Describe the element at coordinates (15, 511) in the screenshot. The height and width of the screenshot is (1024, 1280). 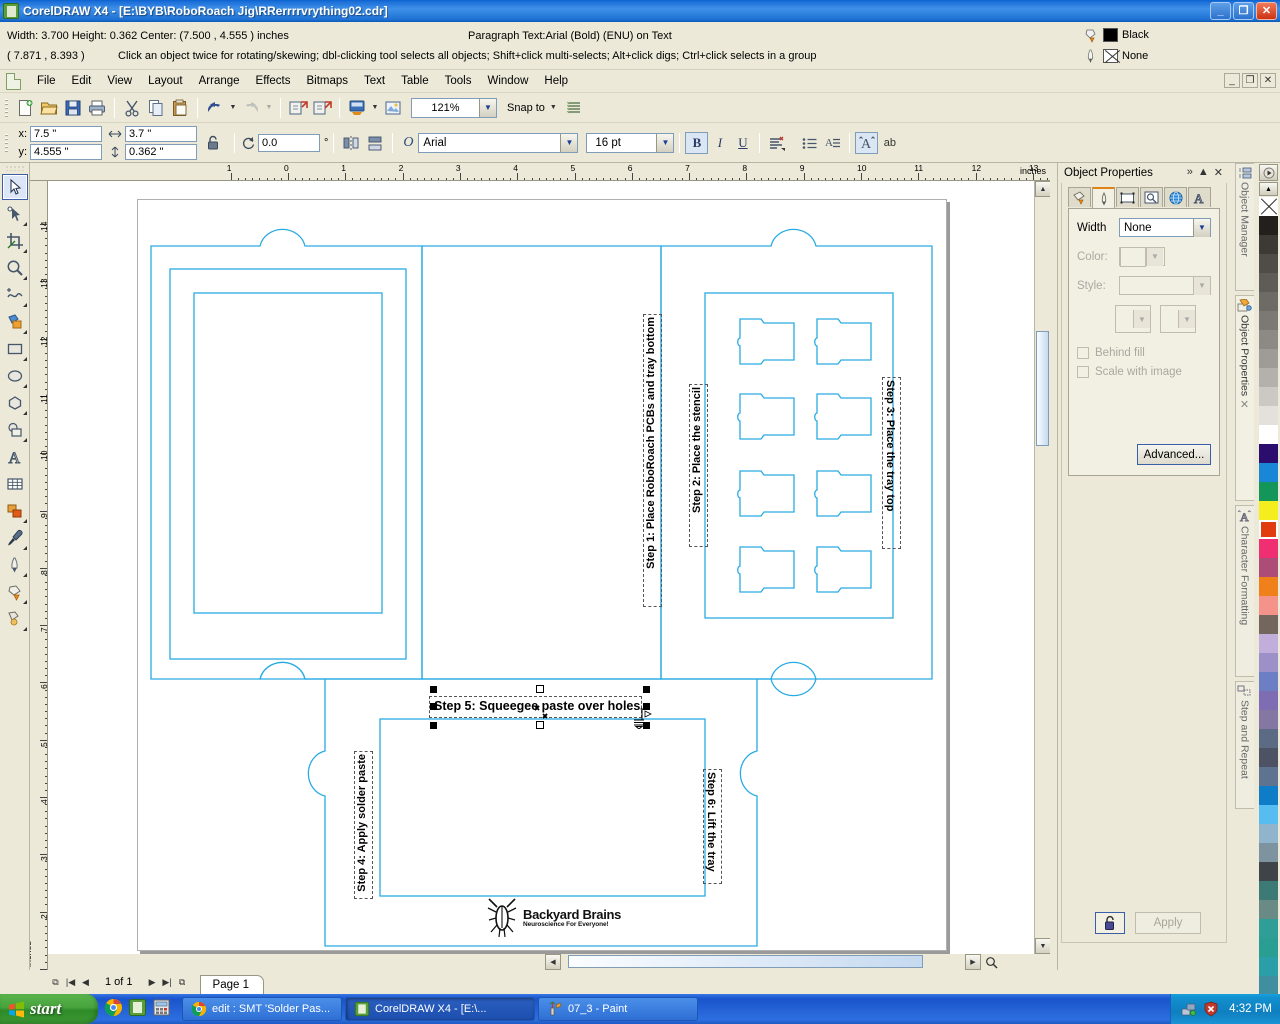
I see `blend-tool` at that location.